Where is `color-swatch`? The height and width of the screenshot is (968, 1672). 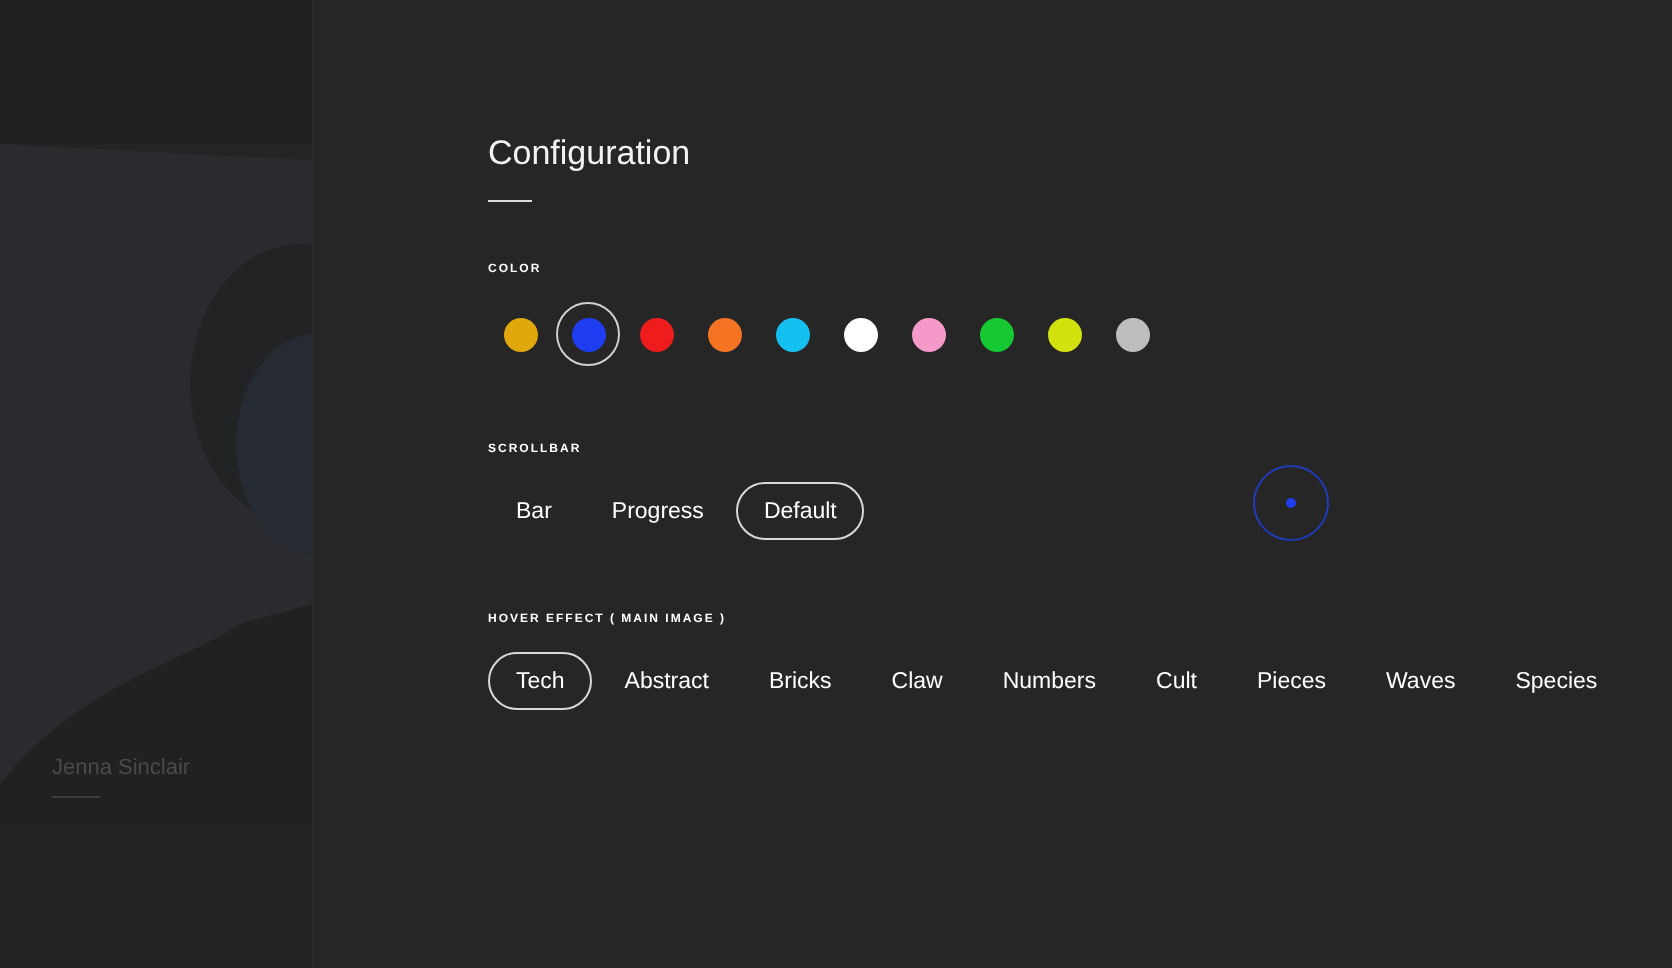 color-swatch is located at coordinates (588, 334).